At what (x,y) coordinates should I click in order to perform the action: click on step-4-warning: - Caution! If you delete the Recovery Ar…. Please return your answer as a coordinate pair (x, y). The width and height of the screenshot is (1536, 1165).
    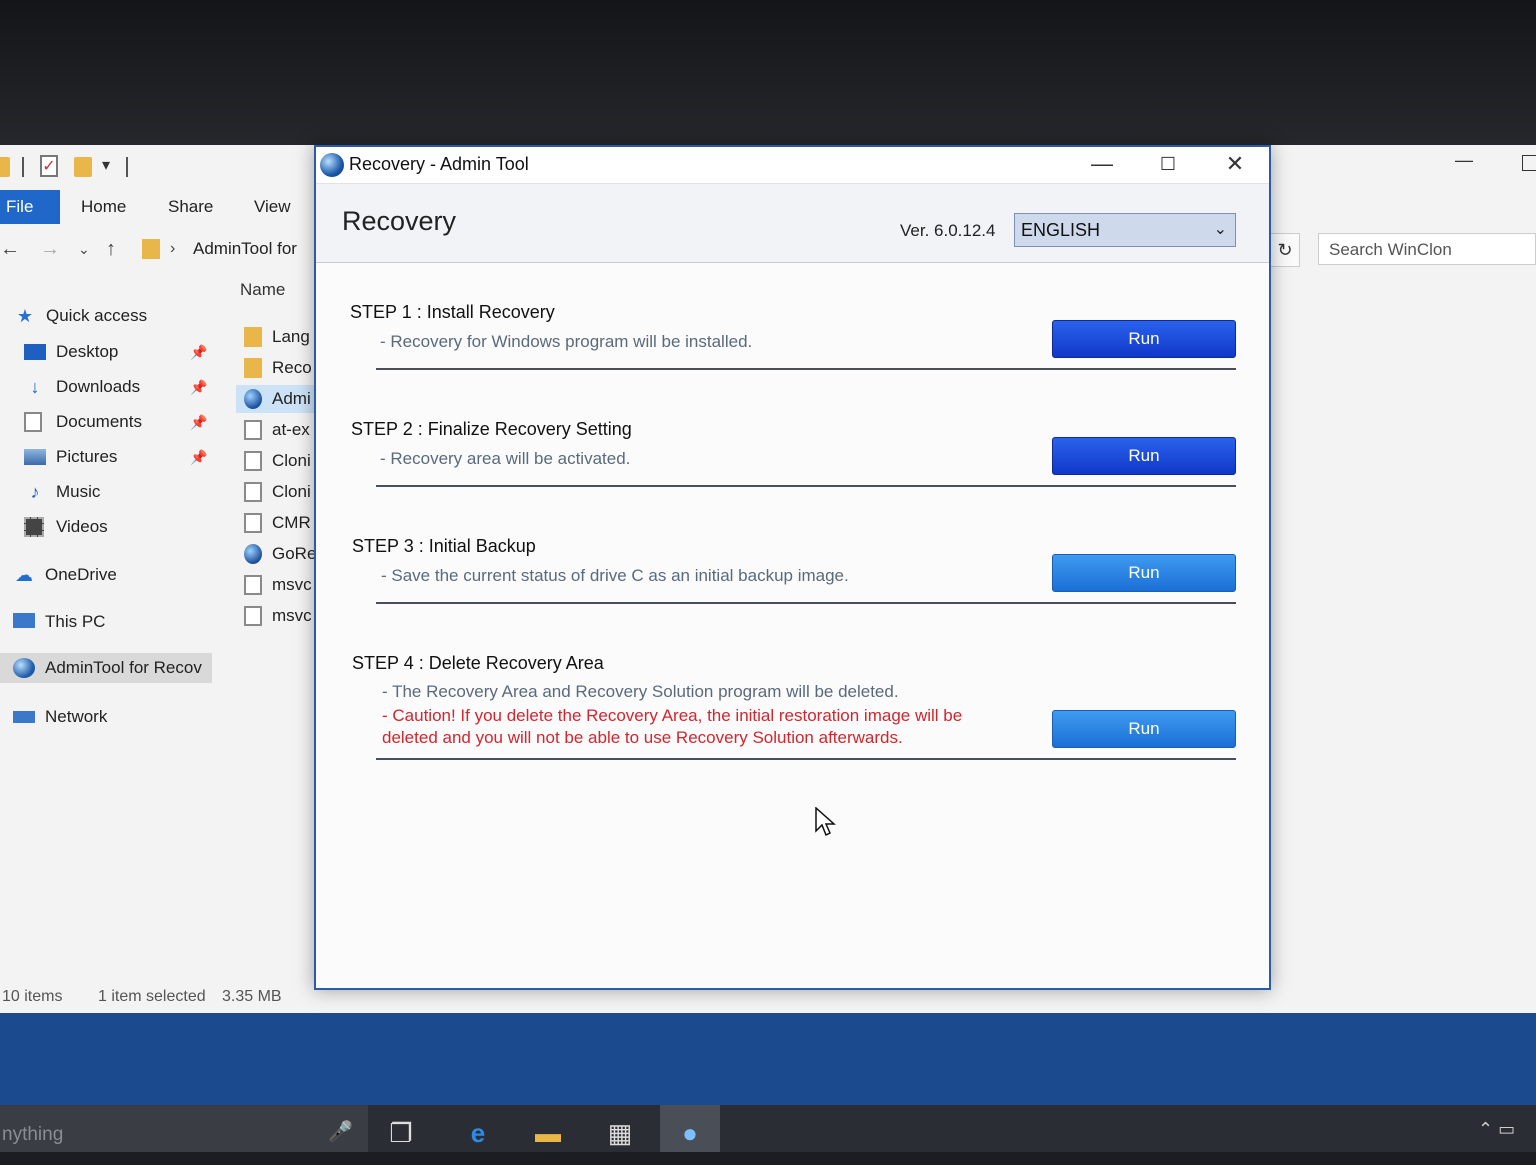
    Looking at the image, I should click on (672, 726).